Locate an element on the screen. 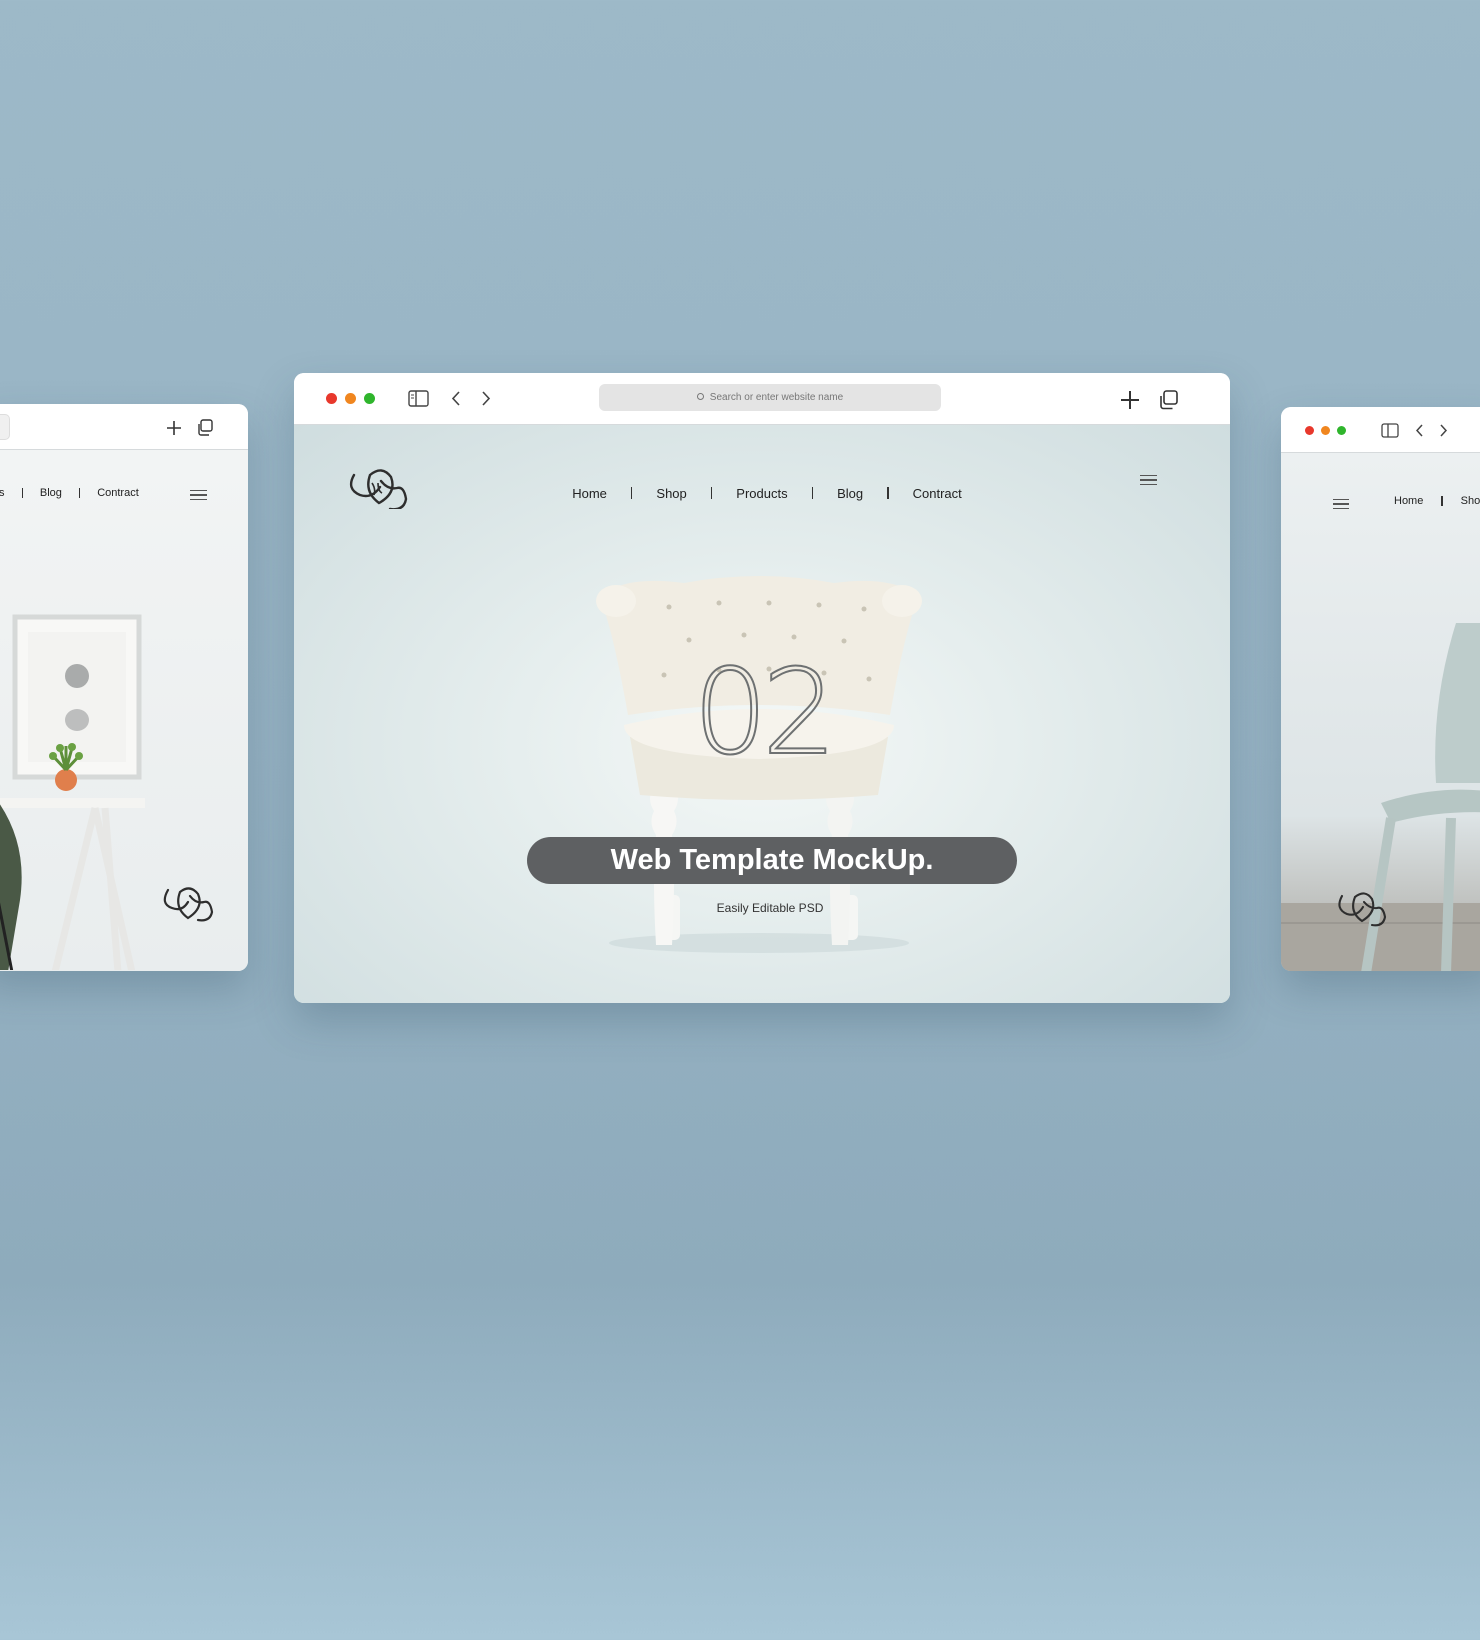  url-bar: Search or enter website name is located at coordinates (770, 397).